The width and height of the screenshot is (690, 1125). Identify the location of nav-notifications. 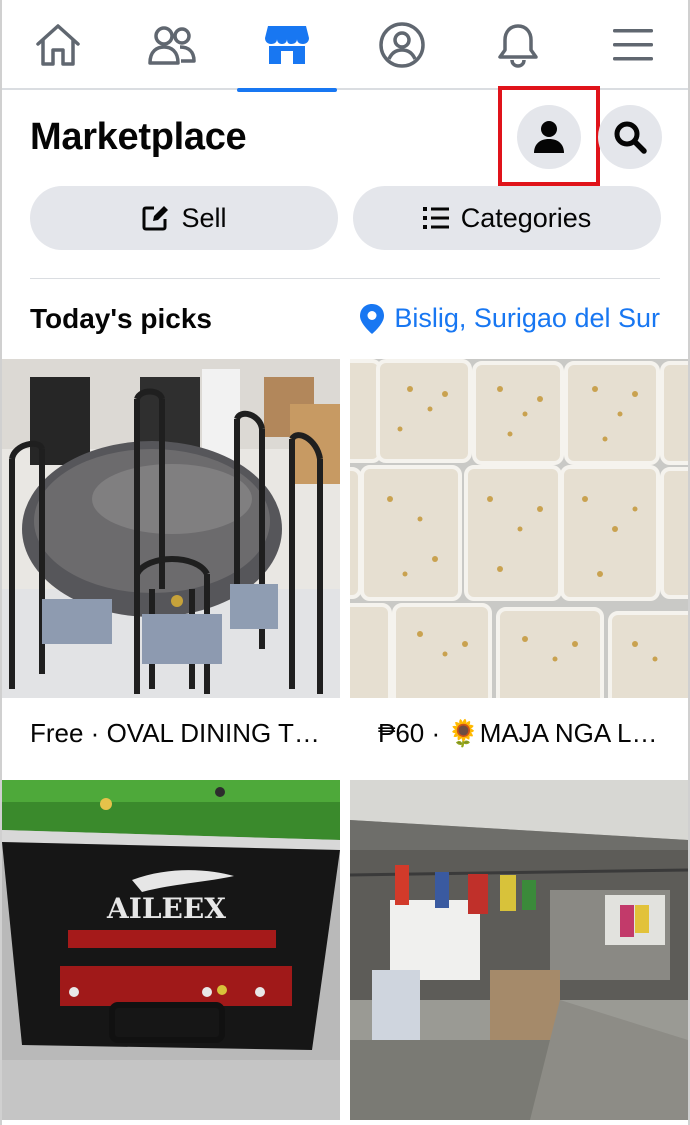
(518, 45).